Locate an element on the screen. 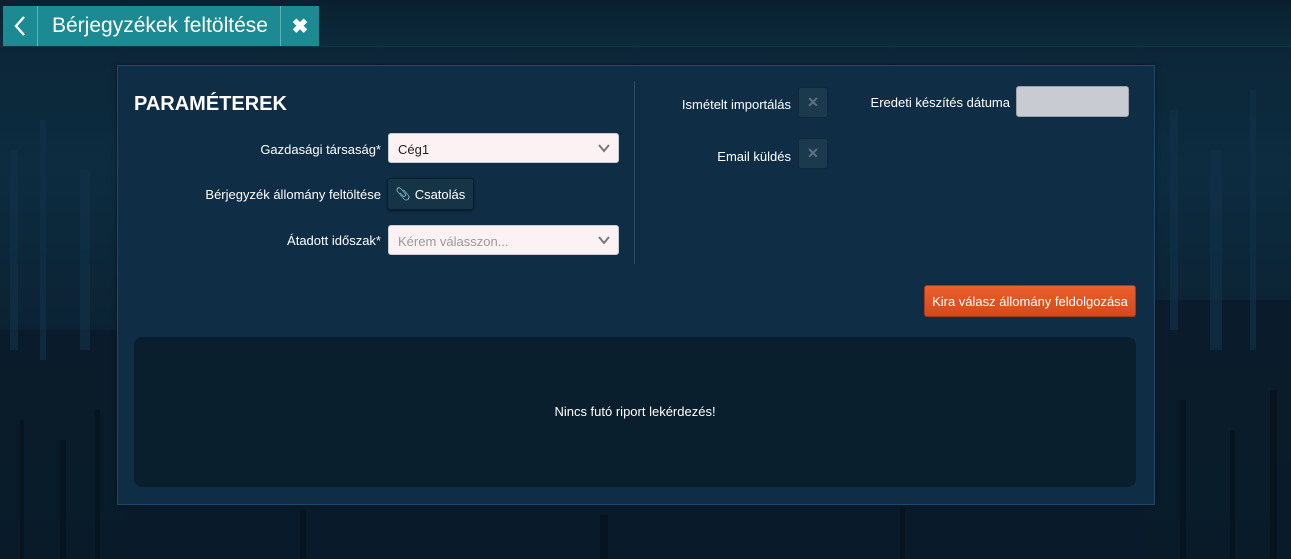 The height and width of the screenshot is (559, 1291). report-message: Nincs futó riport lekérdezés! is located at coordinates (635, 411).